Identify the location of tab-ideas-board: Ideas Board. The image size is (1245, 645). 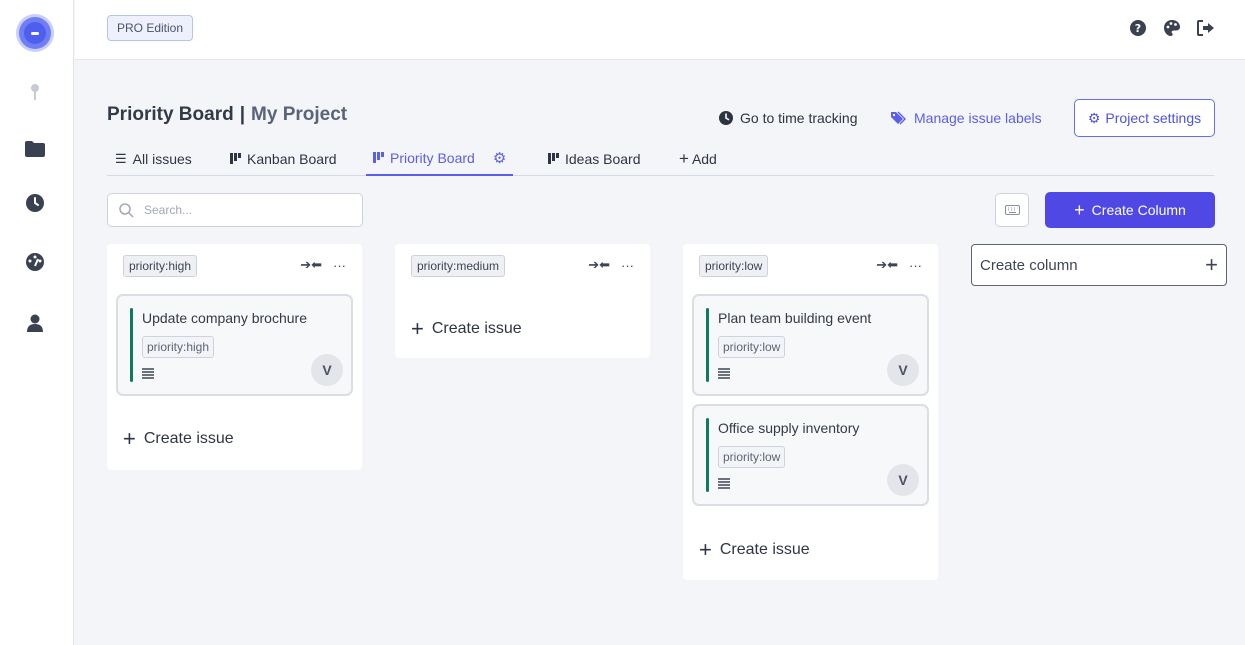
(594, 158).